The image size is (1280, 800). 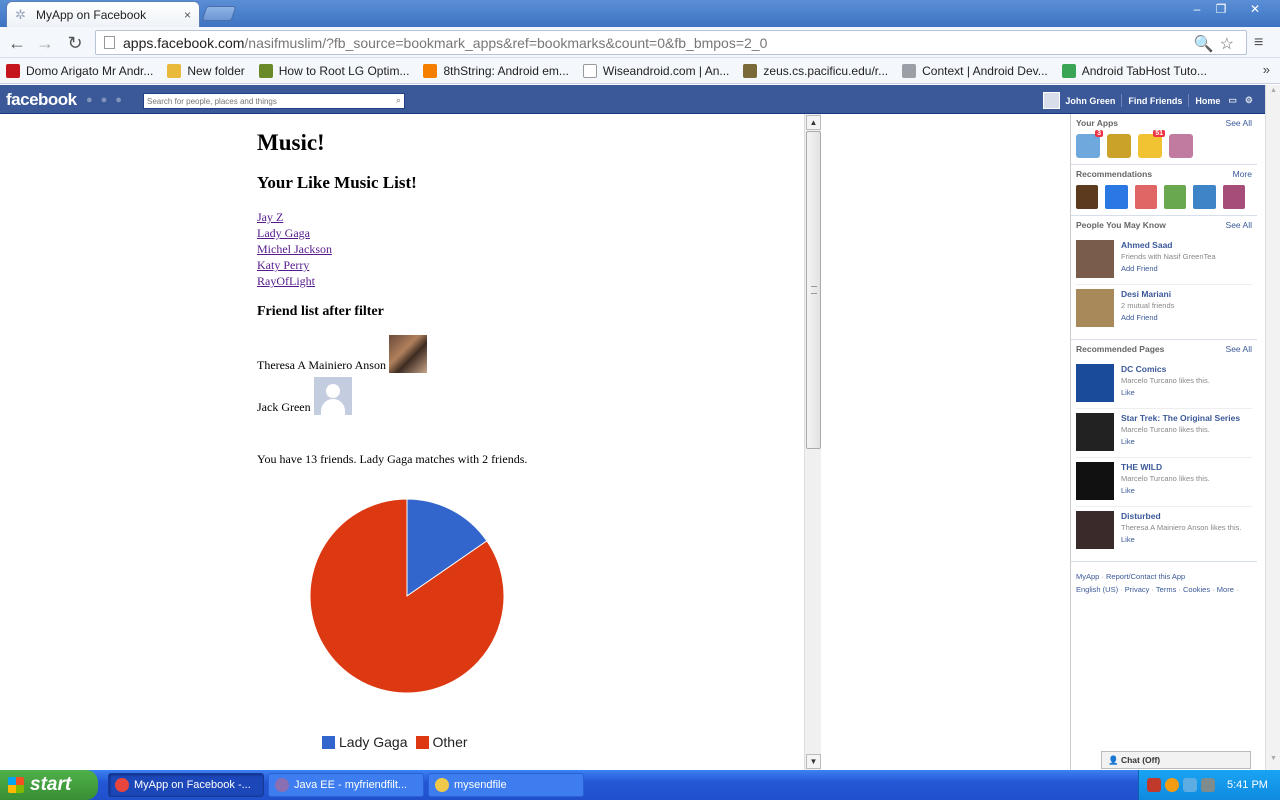 What do you see at coordinates (294, 281) in the screenshot?
I see `music-link-rayoflight: RayOfLight` at bounding box center [294, 281].